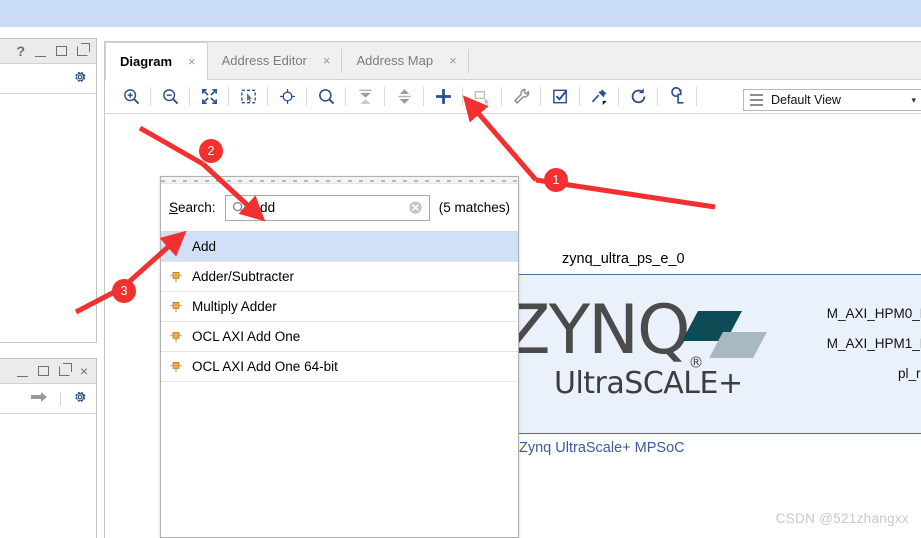 The width and height of the screenshot is (921, 538). What do you see at coordinates (20, 51) in the screenshot?
I see `help-icon: ?` at bounding box center [20, 51].